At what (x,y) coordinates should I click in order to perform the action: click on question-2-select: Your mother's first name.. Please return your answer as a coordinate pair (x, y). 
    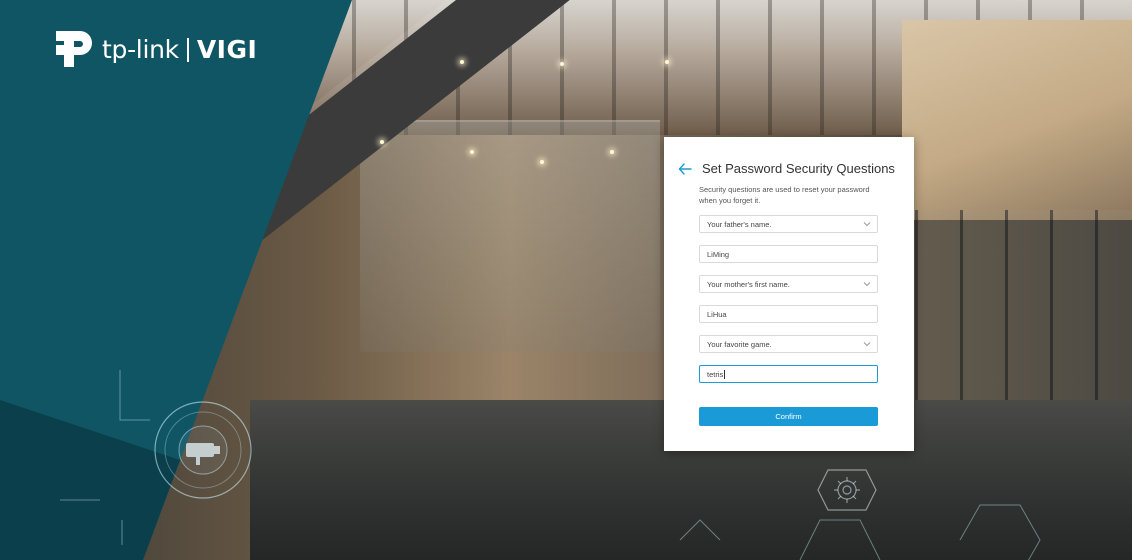
    Looking at the image, I should click on (788, 284).